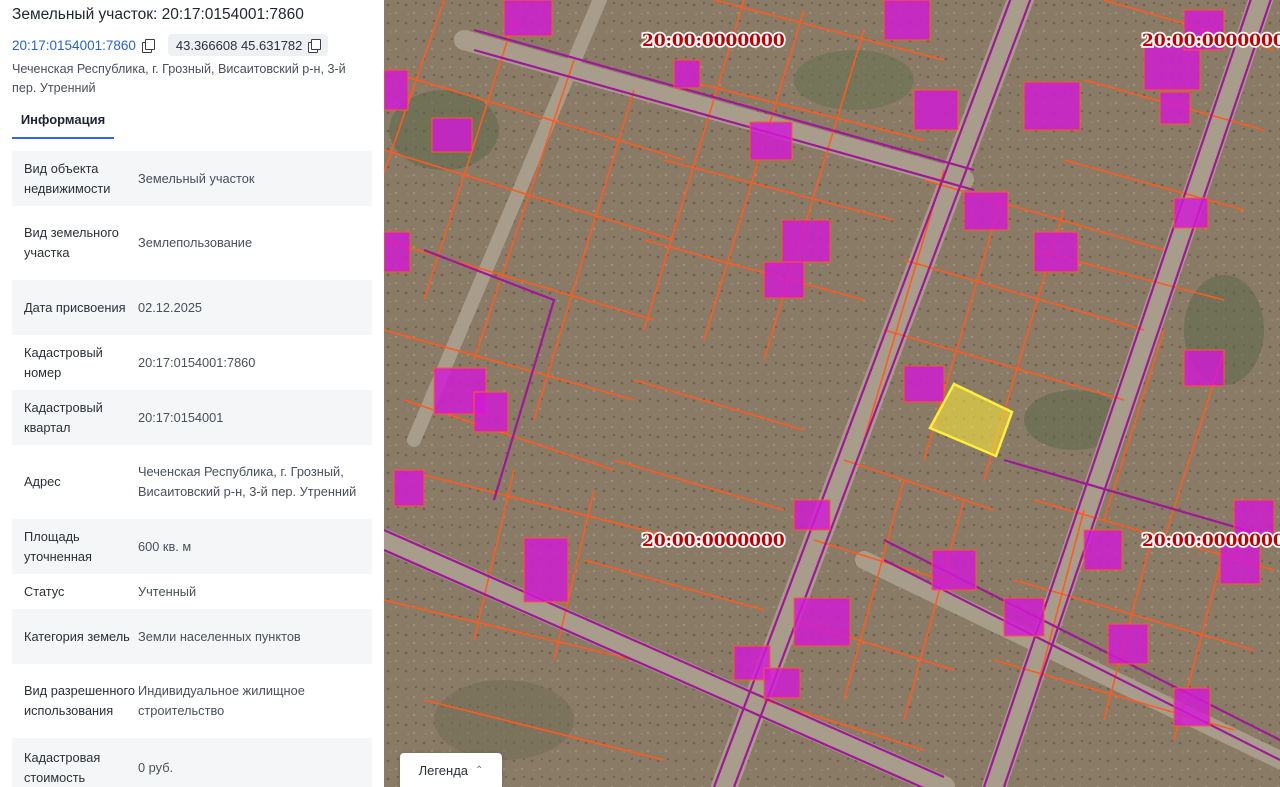  I want to click on row-label: Вид земельного участка, so click(71, 242).